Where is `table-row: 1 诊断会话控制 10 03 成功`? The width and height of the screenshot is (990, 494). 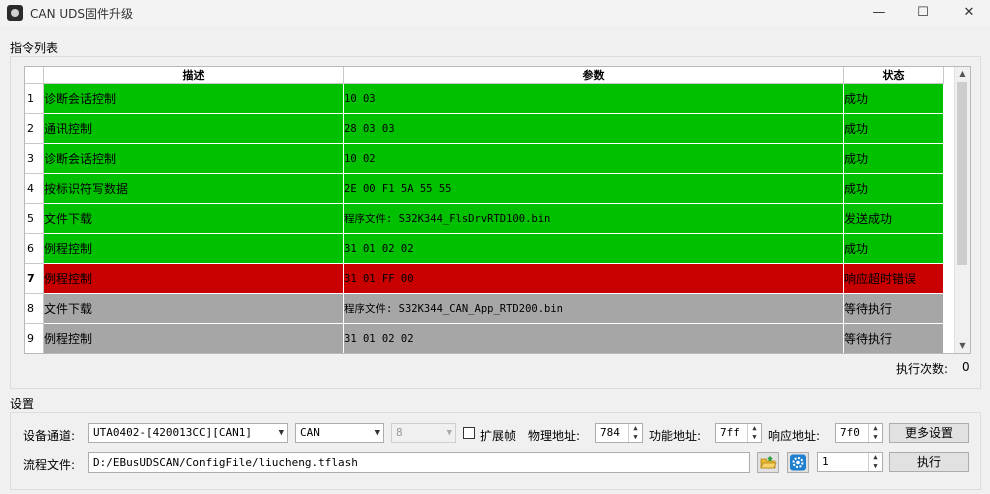
table-row: 1 诊断会话控制 10 03 成功 is located at coordinates (484, 98).